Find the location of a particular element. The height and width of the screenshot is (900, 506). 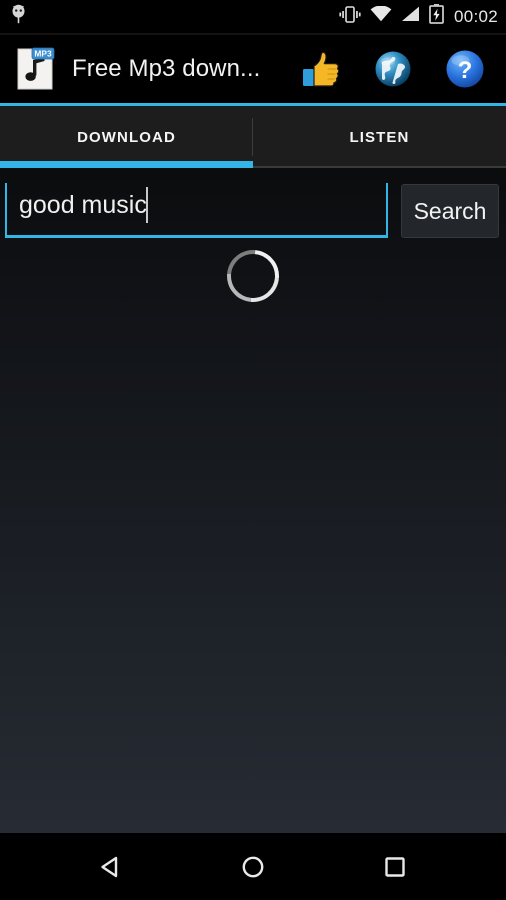

search-row: Search is located at coordinates (253, 210).